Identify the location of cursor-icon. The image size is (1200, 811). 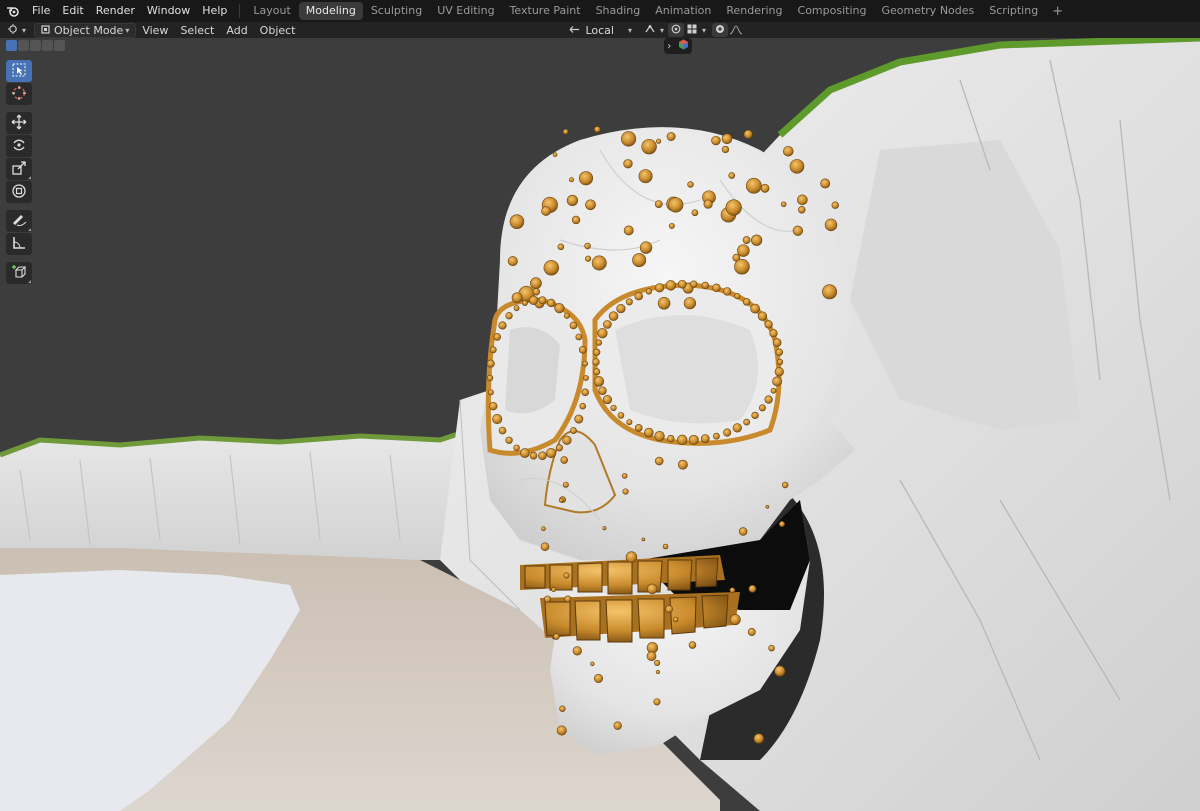
(19, 94).